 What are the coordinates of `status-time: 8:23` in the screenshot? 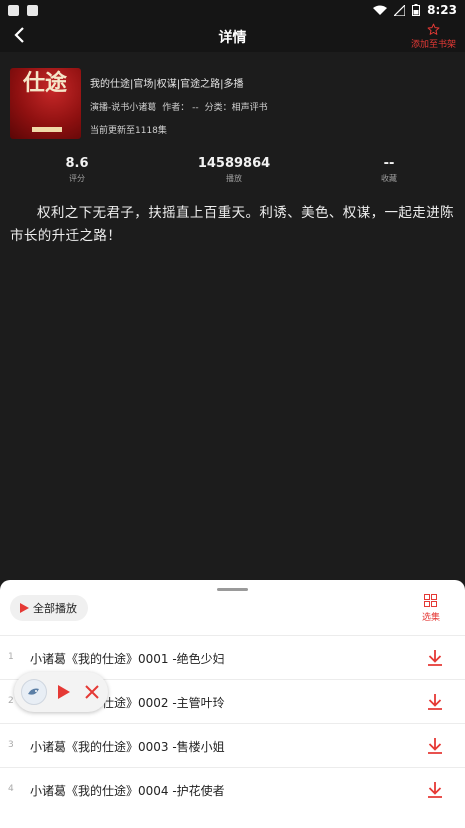 It's located at (442, 10).